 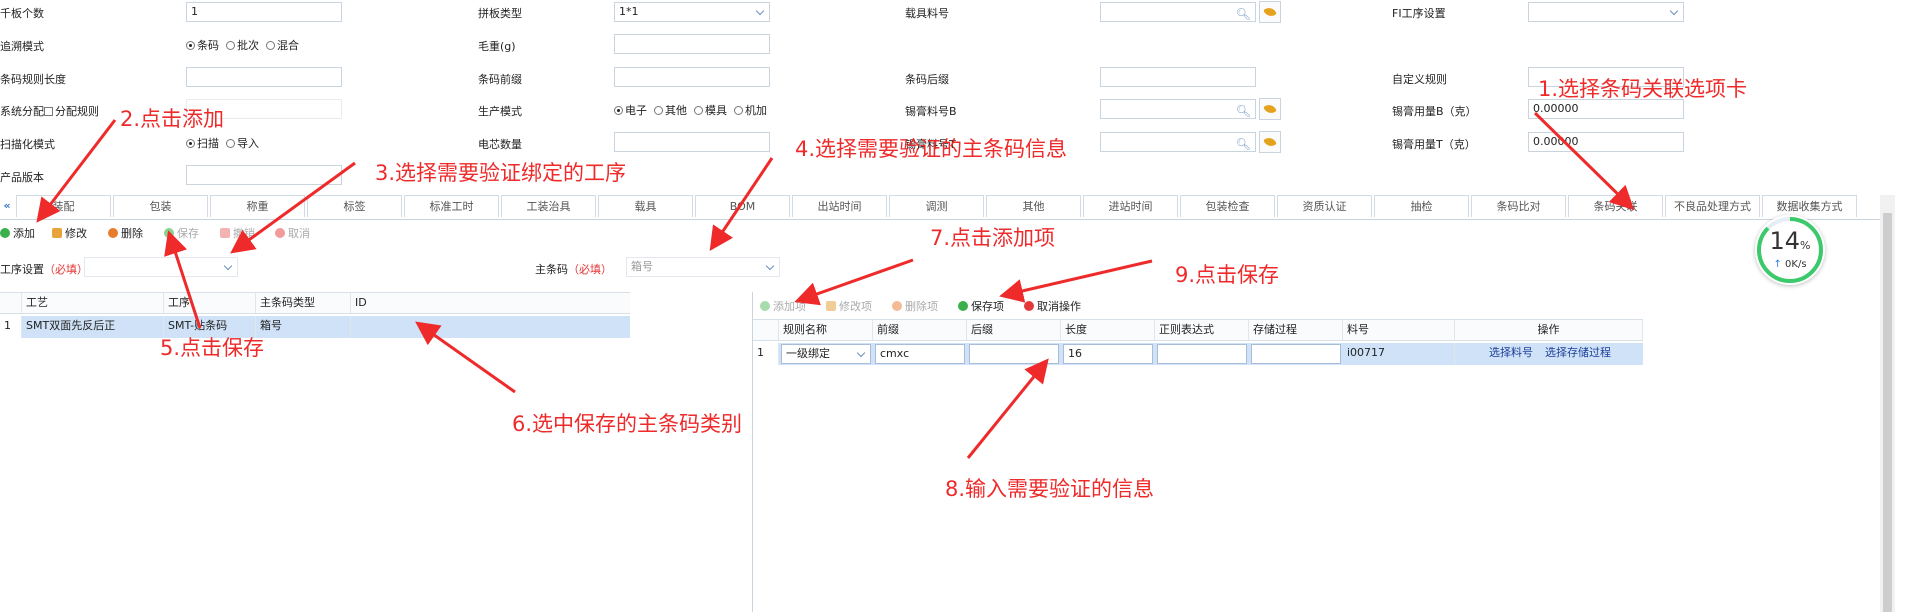 What do you see at coordinates (1050, 489) in the screenshot?
I see `annotation-8: 8.输入需要验证的信息` at bounding box center [1050, 489].